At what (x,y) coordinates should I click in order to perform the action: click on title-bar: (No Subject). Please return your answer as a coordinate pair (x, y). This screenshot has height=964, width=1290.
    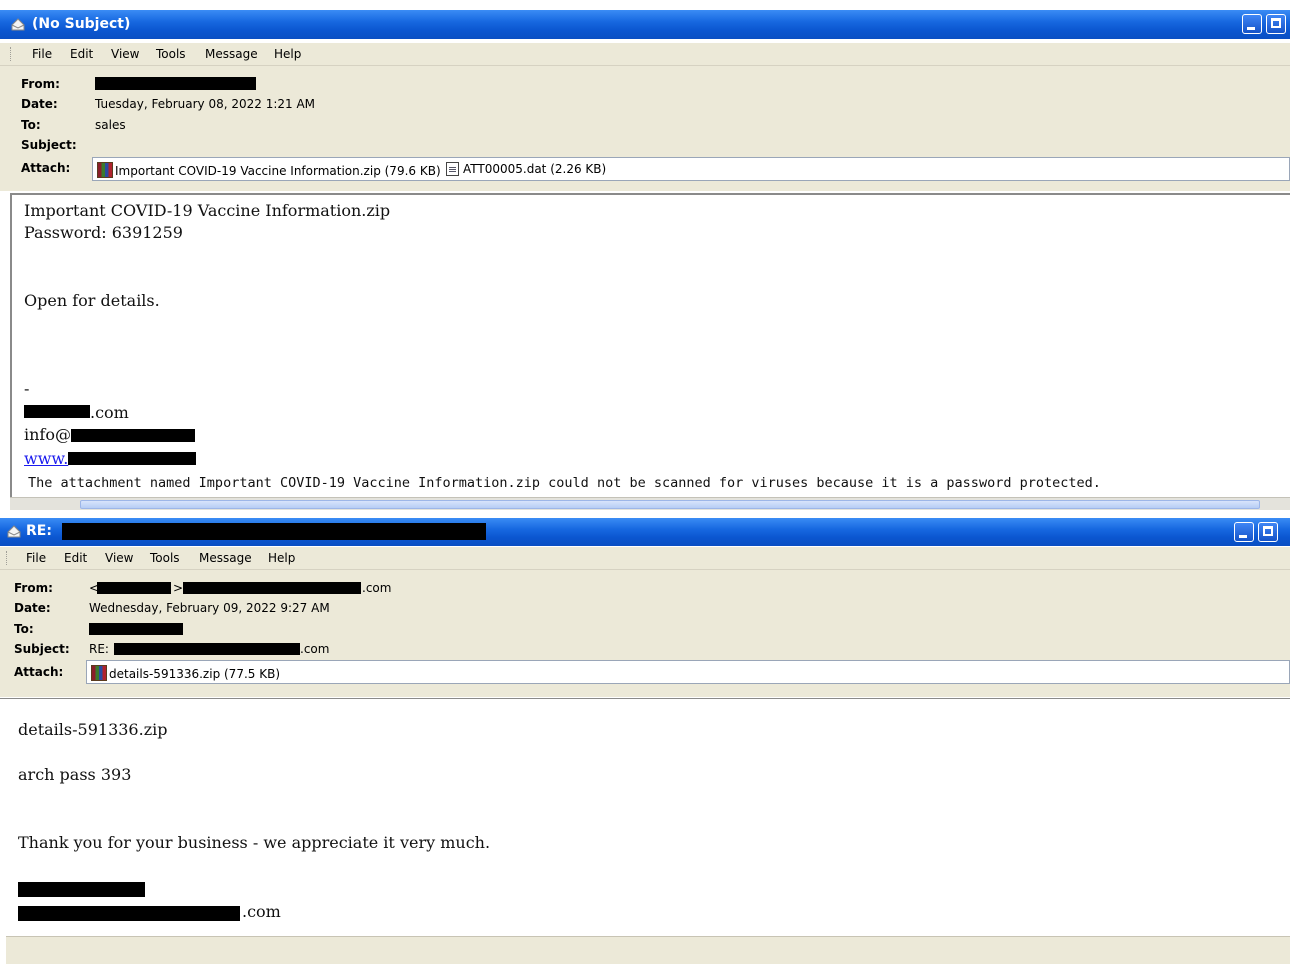
    Looking at the image, I should click on (645, 24).